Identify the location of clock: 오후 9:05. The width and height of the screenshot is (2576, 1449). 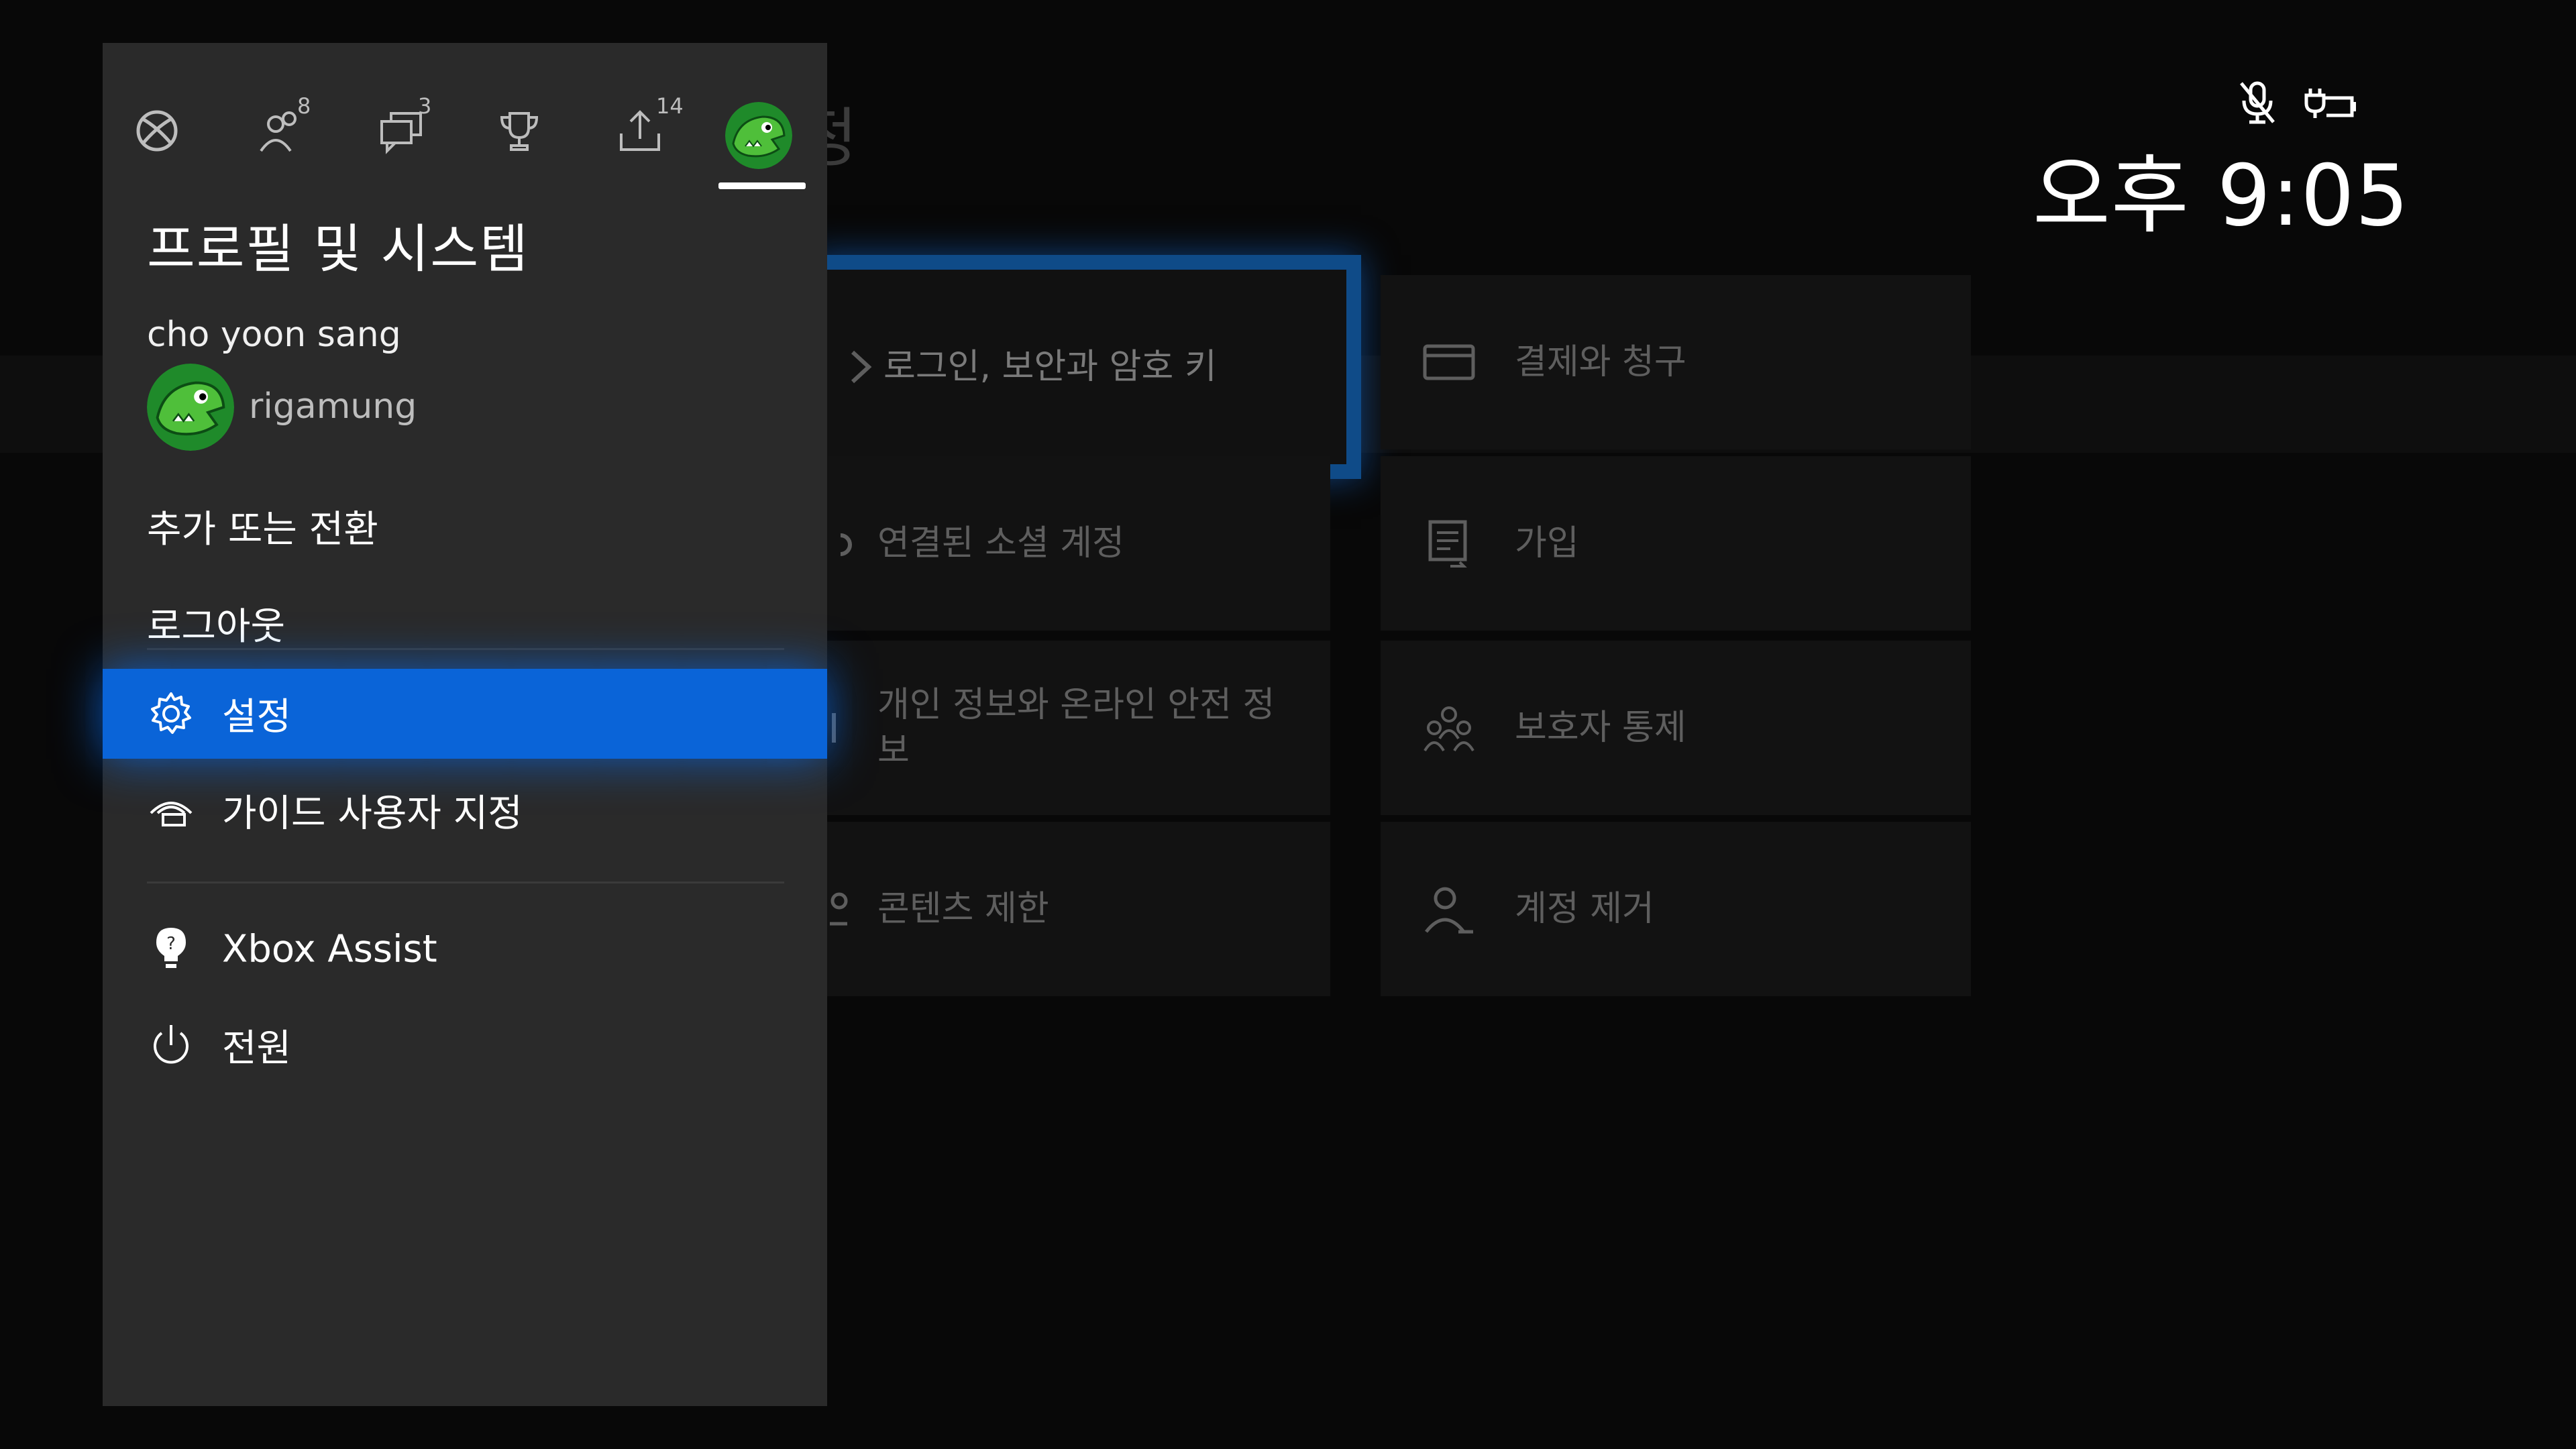
(2221, 195).